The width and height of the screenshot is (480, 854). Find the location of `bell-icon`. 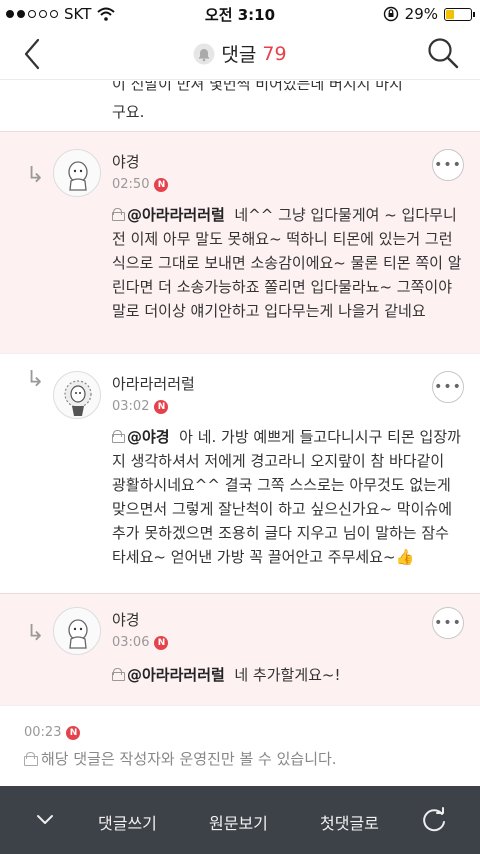

bell-icon is located at coordinates (204, 53).